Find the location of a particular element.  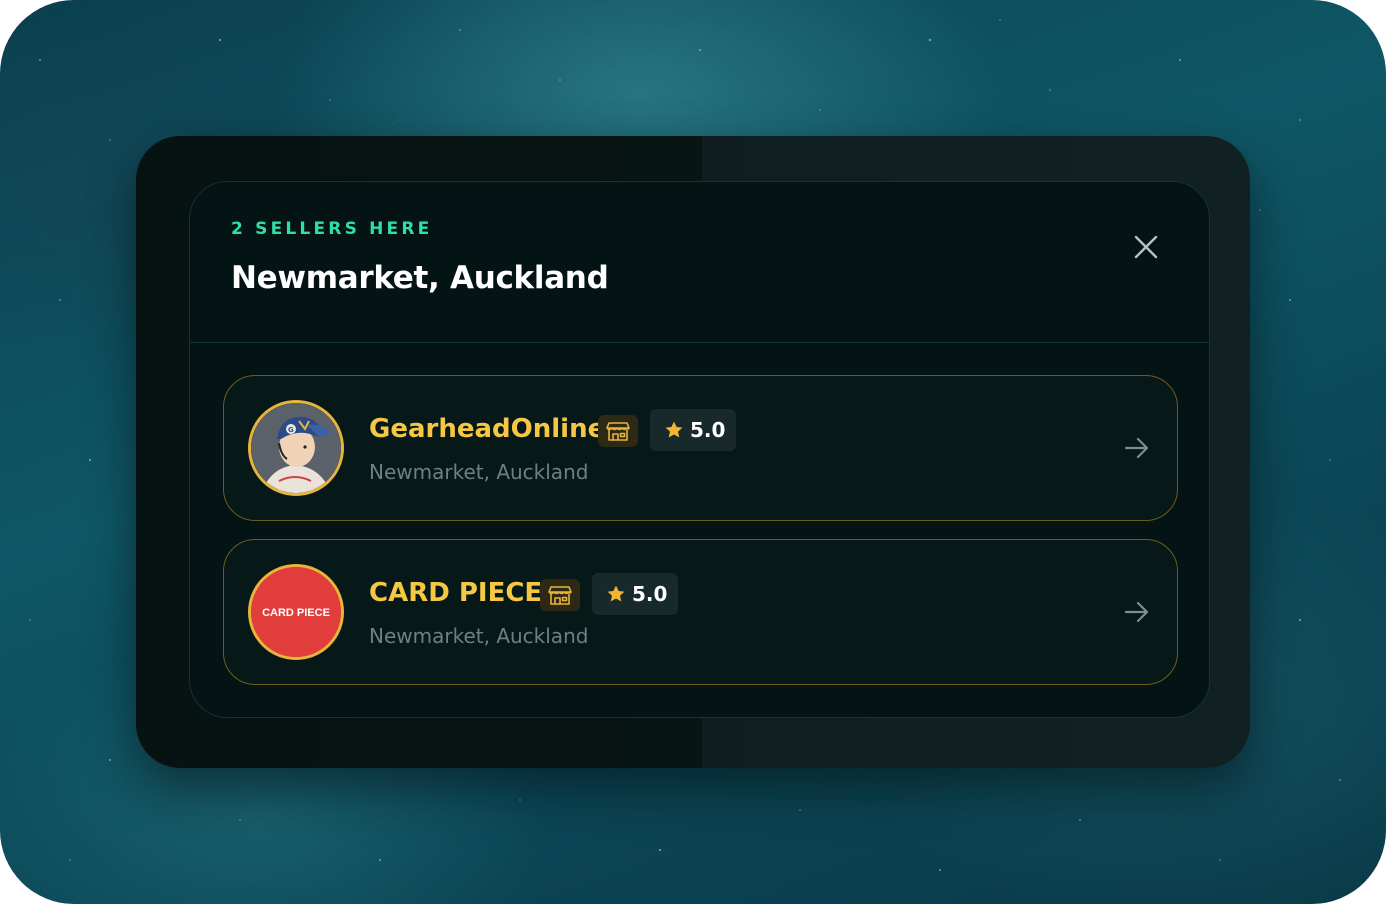

location-title: Newmarket, Auckland is located at coordinates (420, 278).